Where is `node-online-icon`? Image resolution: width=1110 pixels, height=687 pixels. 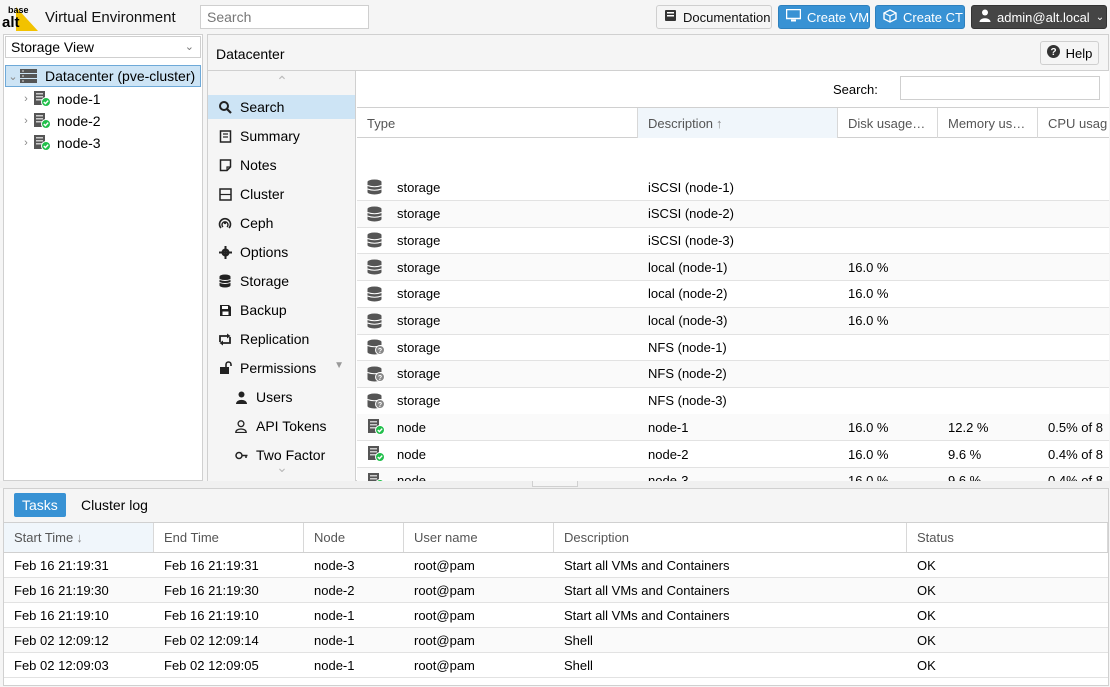
node-online-icon is located at coordinates (42, 143).